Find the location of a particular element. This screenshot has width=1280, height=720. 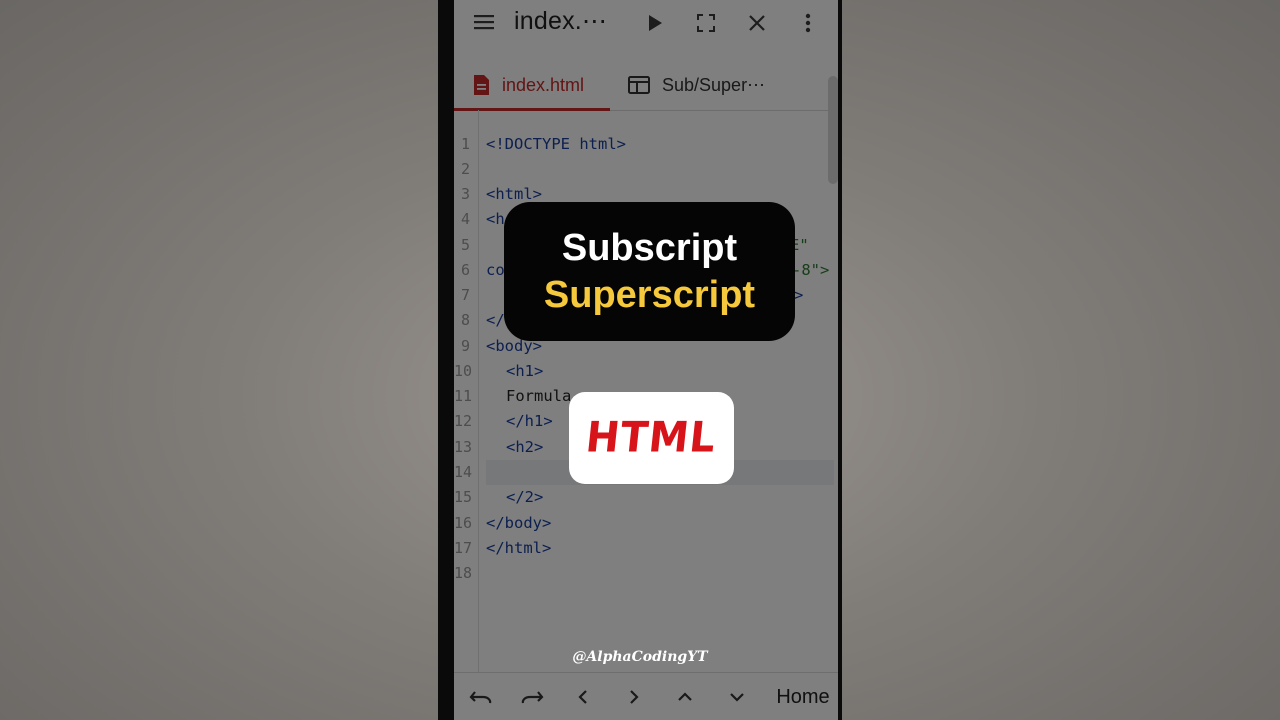

line-number: 5 is located at coordinates (465, 245).